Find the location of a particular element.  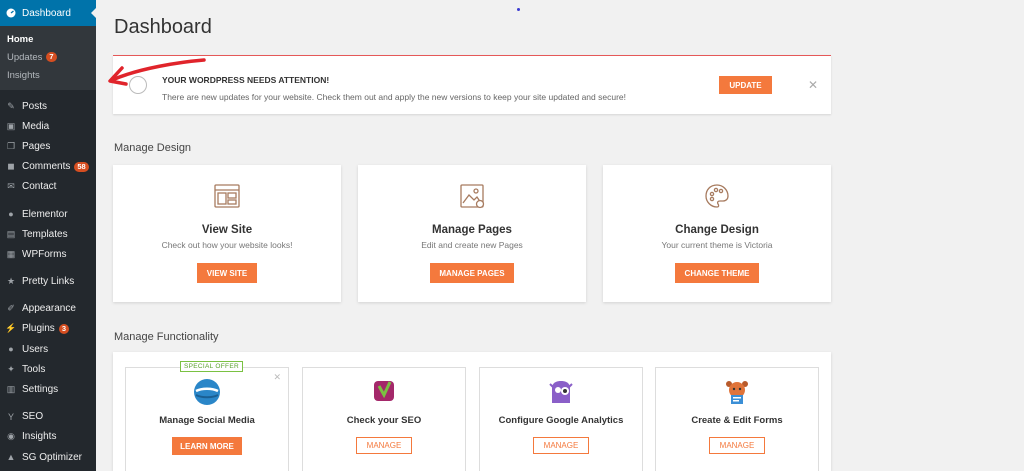

google-analytics-card: Configure Google Analytics MANAGE is located at coordinates (561, 419).